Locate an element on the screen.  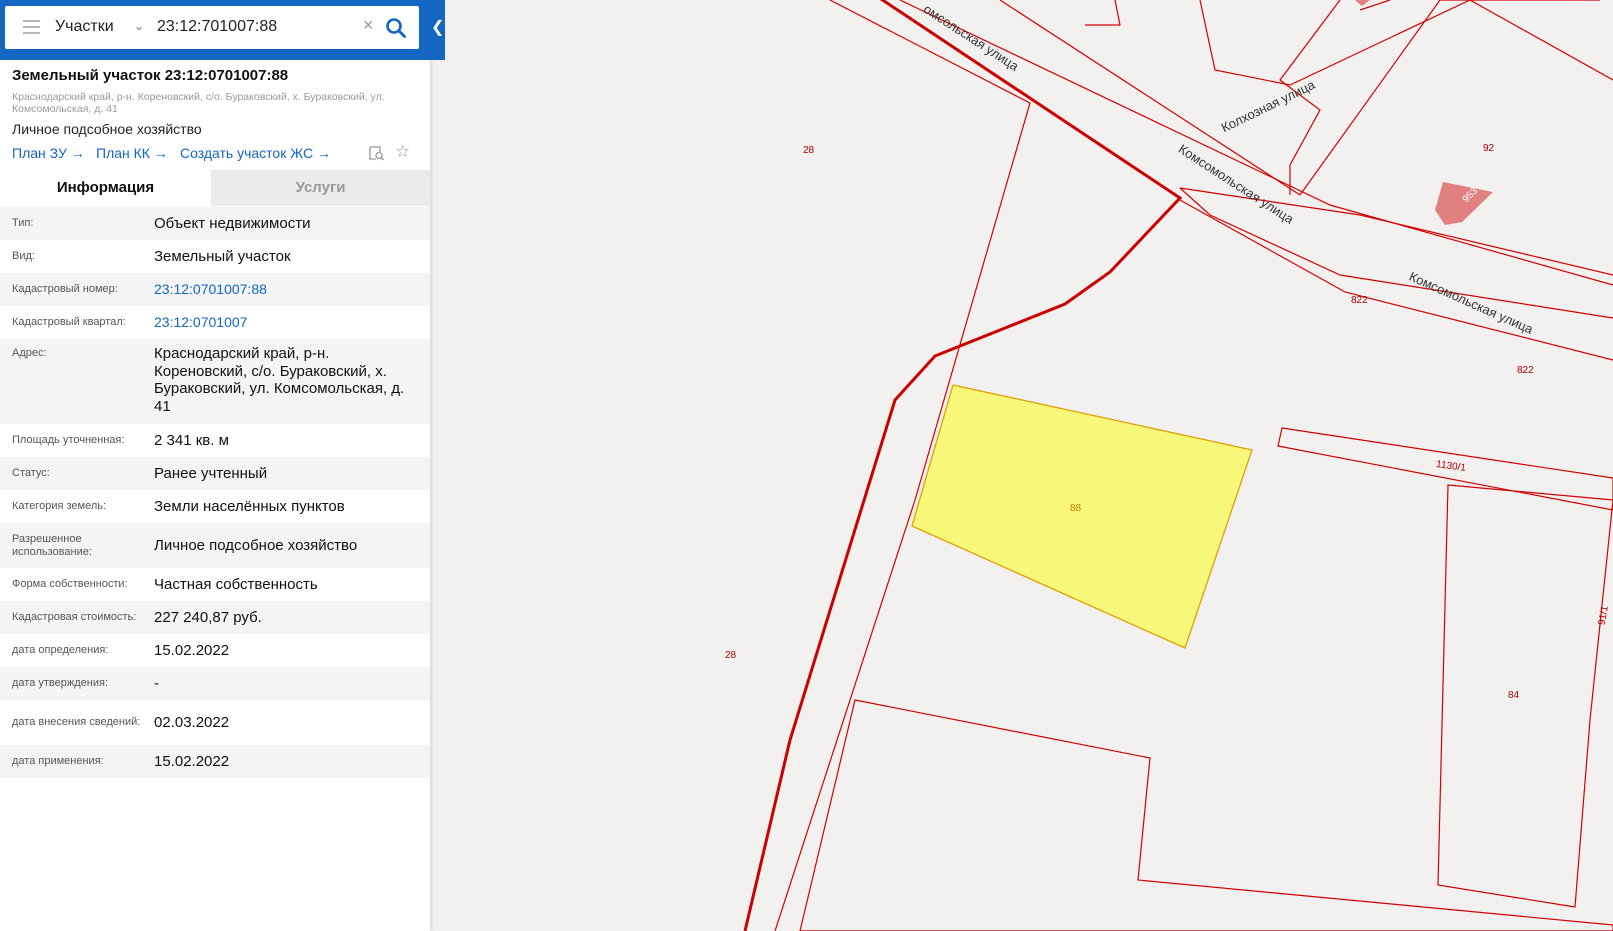
property-label: Вид: is located at coordinates (23, 256).